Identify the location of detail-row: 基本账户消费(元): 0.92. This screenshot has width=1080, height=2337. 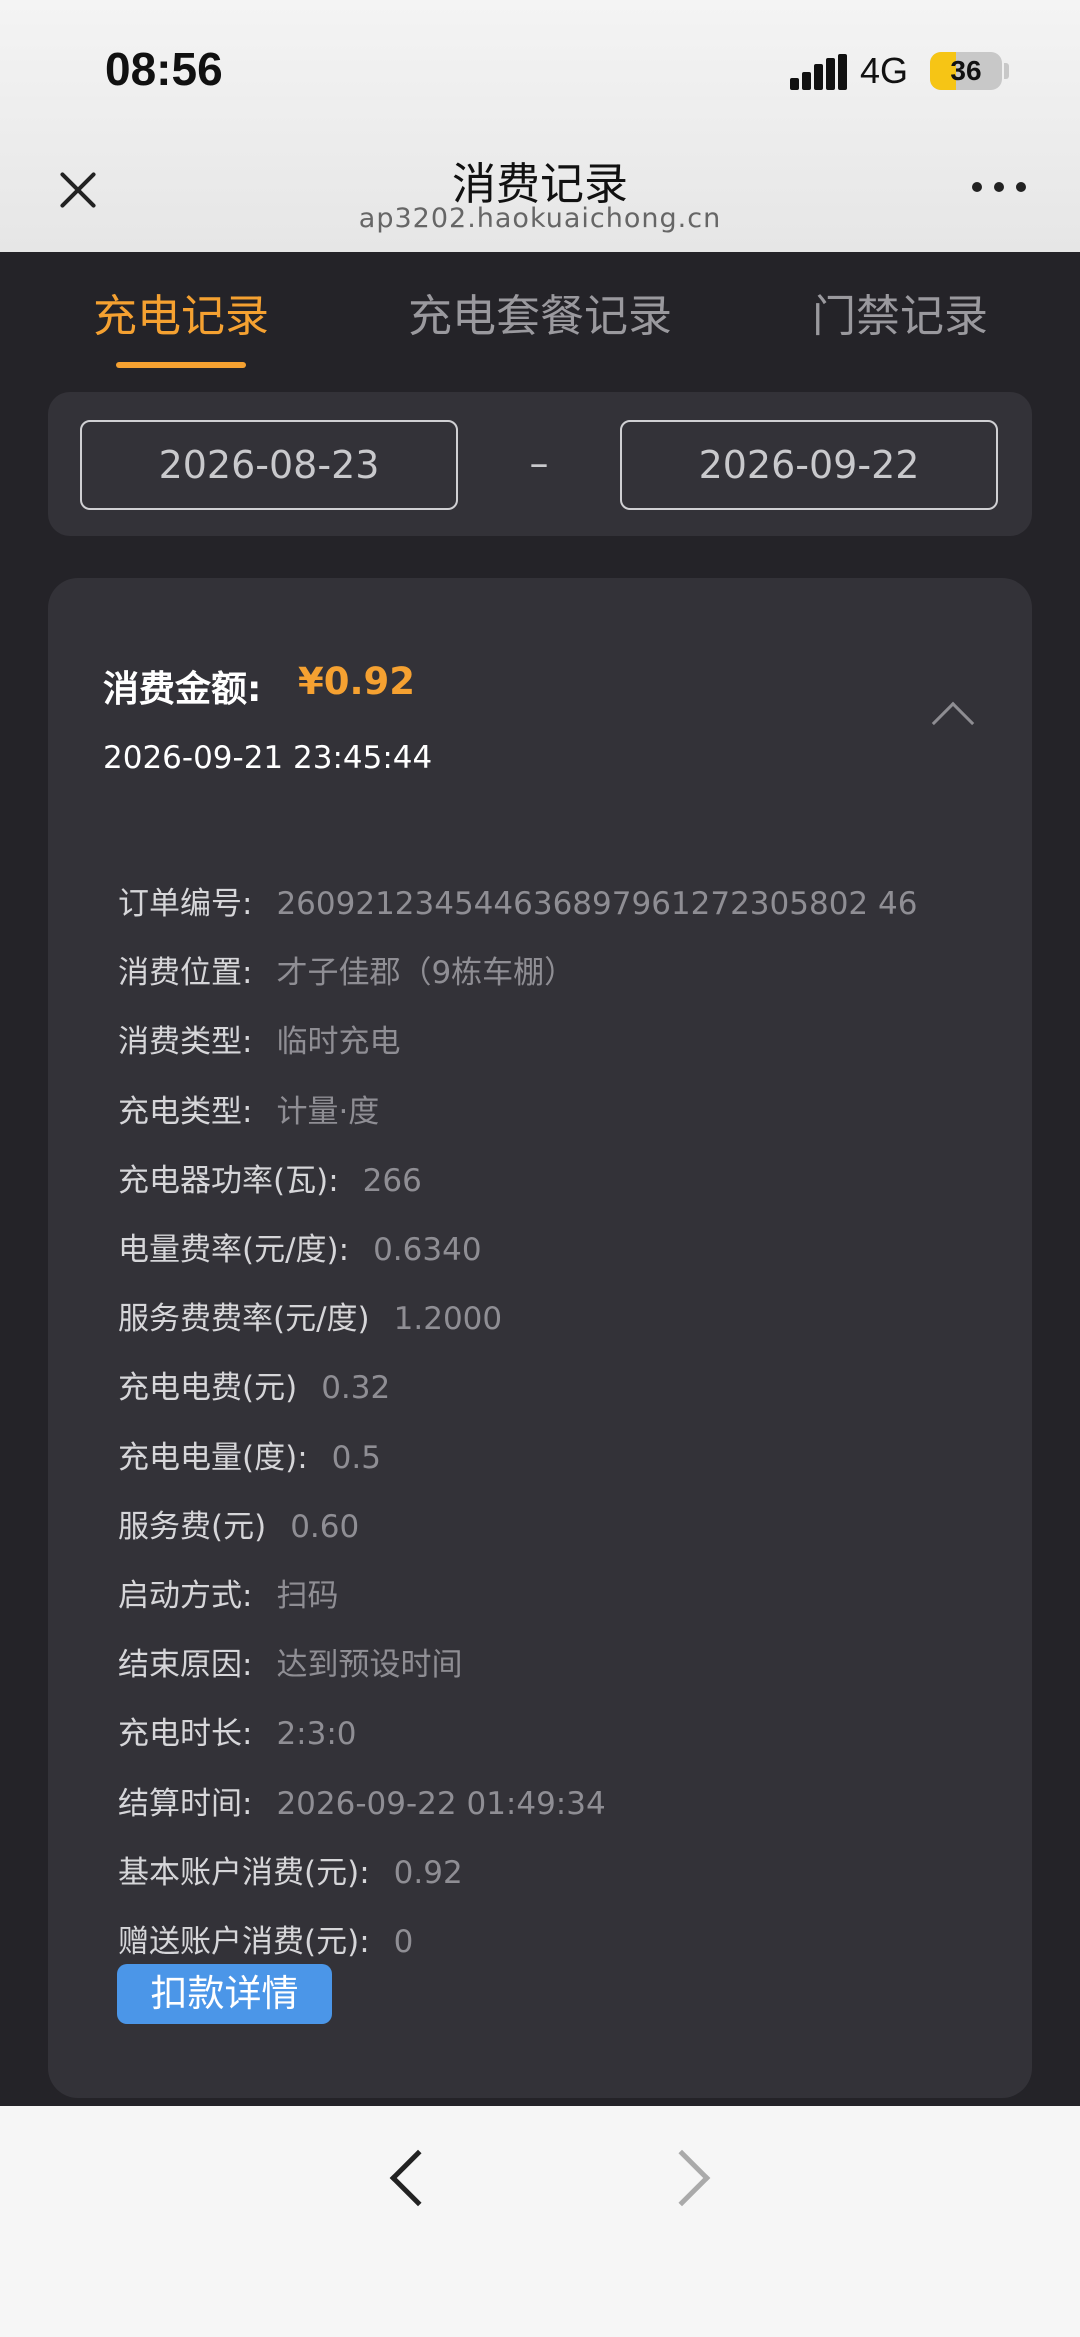
(290, 1873).